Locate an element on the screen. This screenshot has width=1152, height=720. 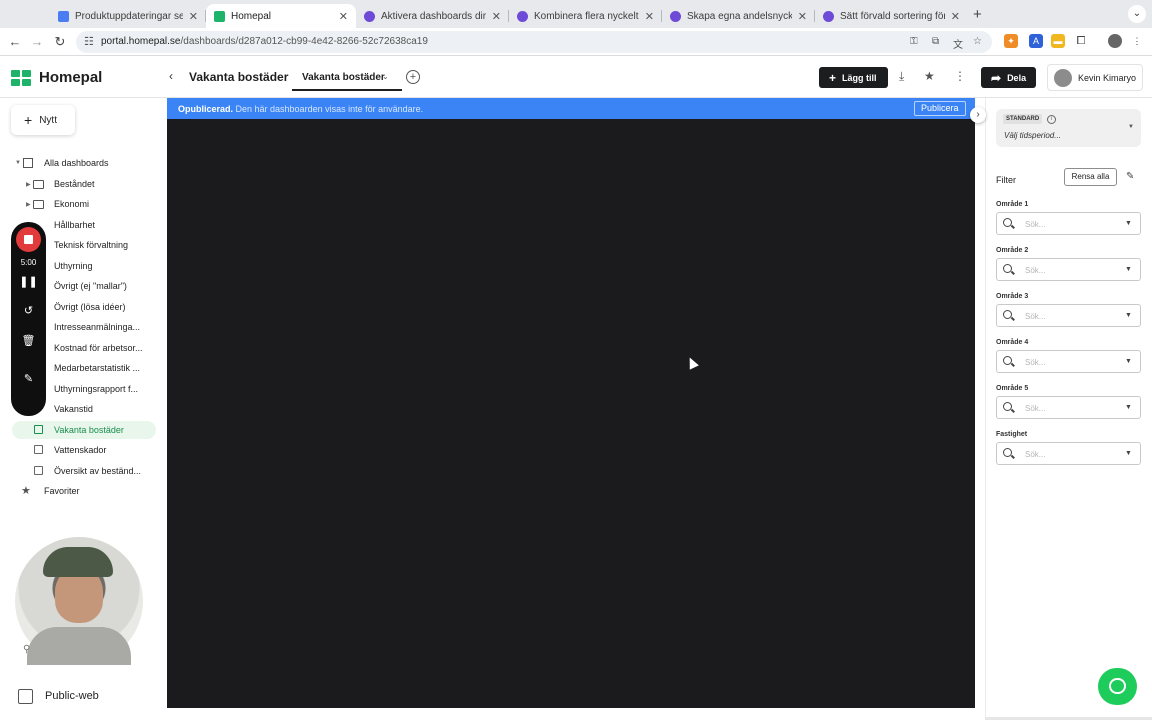
bookmark-star-icon: ☆ is located at coordinates (977, 41).